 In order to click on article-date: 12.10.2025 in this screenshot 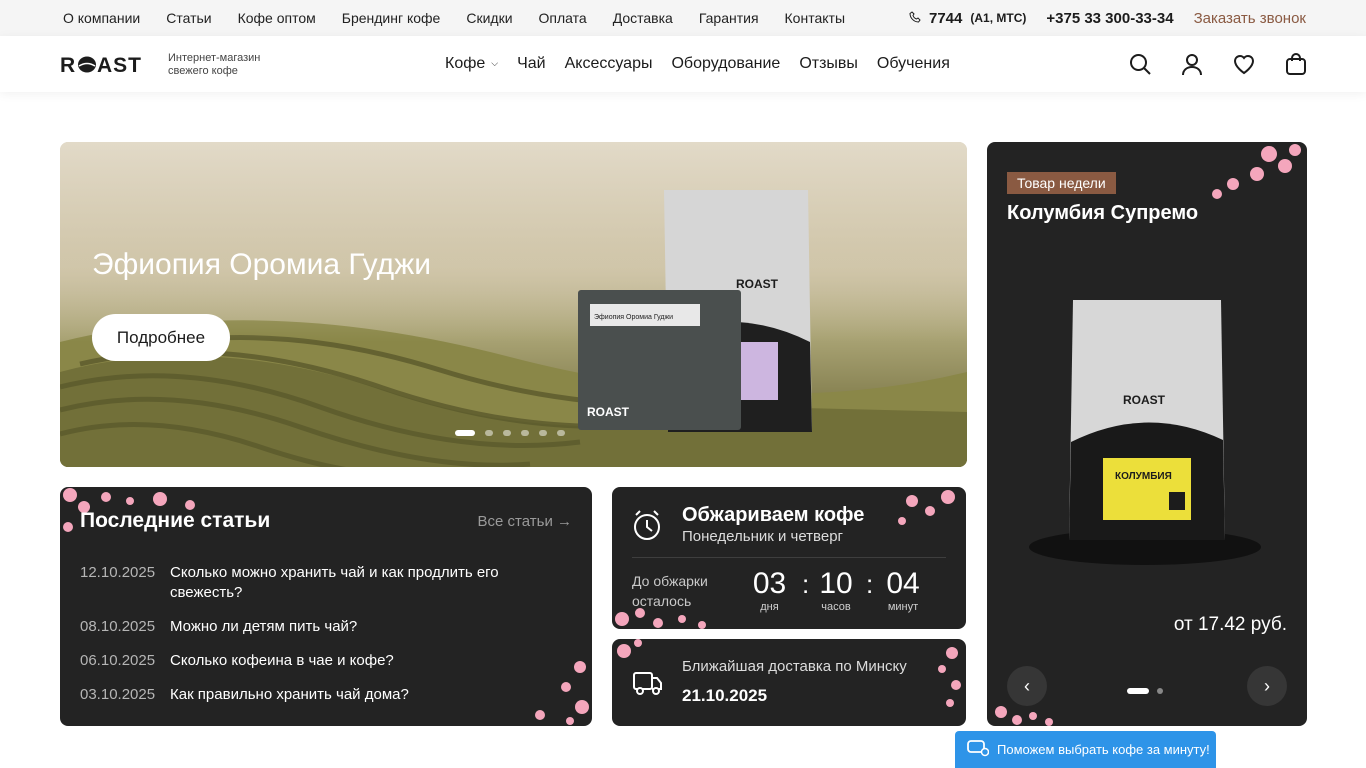, I will do `click(118, 572)`.